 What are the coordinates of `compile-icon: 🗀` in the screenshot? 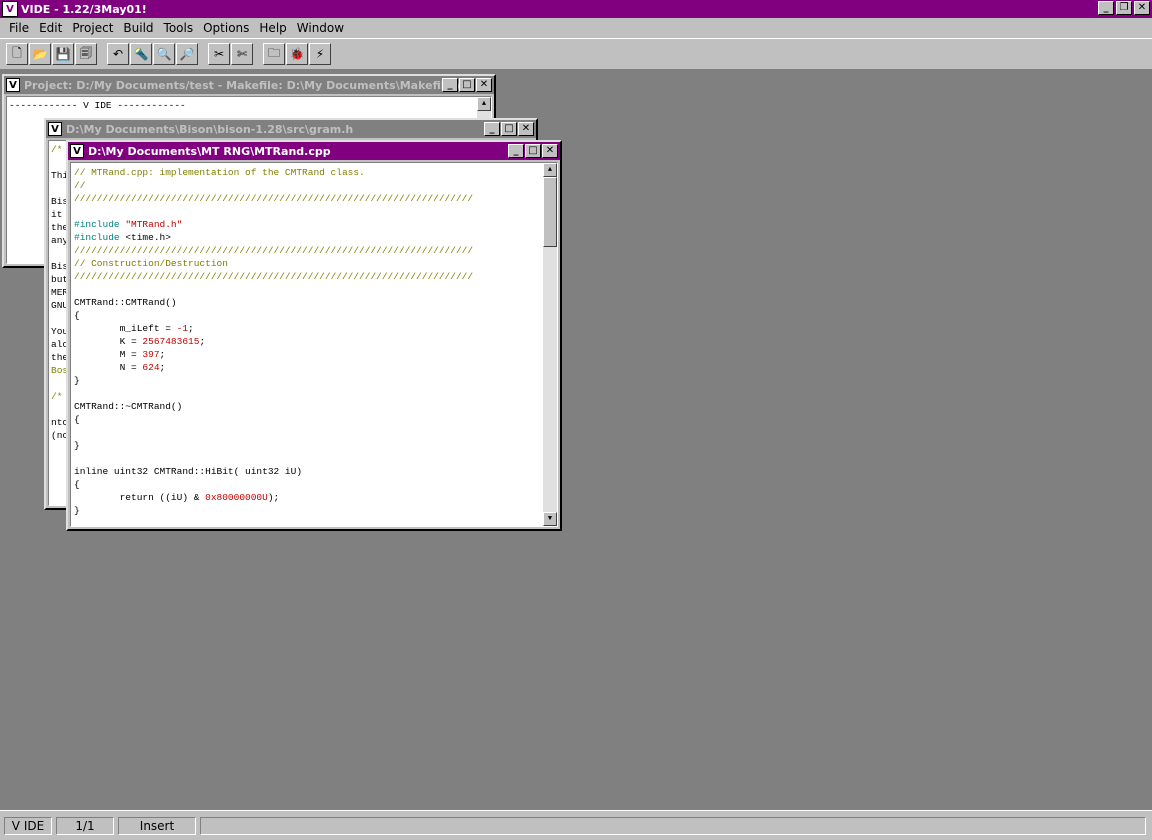 It's located at (273, 52).